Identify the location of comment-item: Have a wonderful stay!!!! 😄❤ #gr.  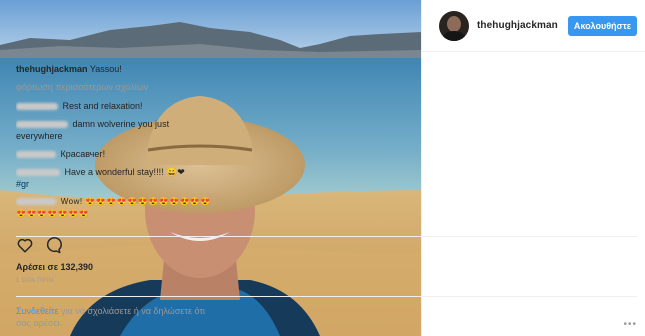
(116, 178).